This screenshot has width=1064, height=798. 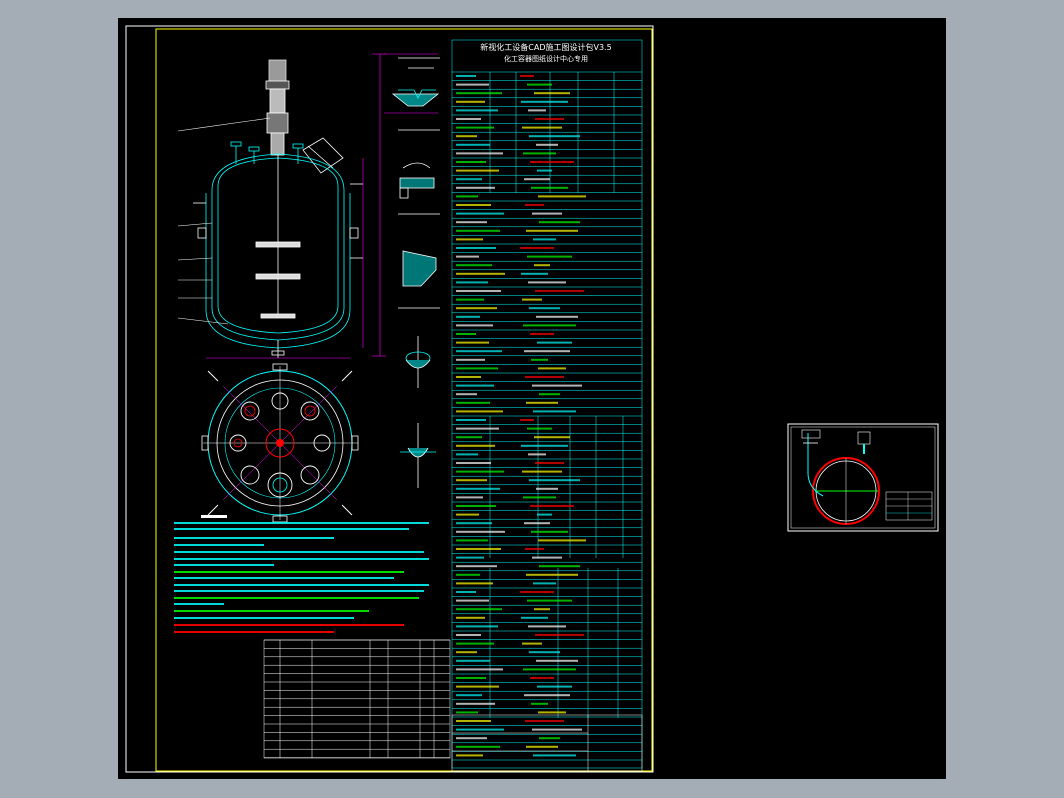 What do you see at coordinates (224, 221) in the screenshot?
I see `leader-lines` at bounding box center [224, 221].